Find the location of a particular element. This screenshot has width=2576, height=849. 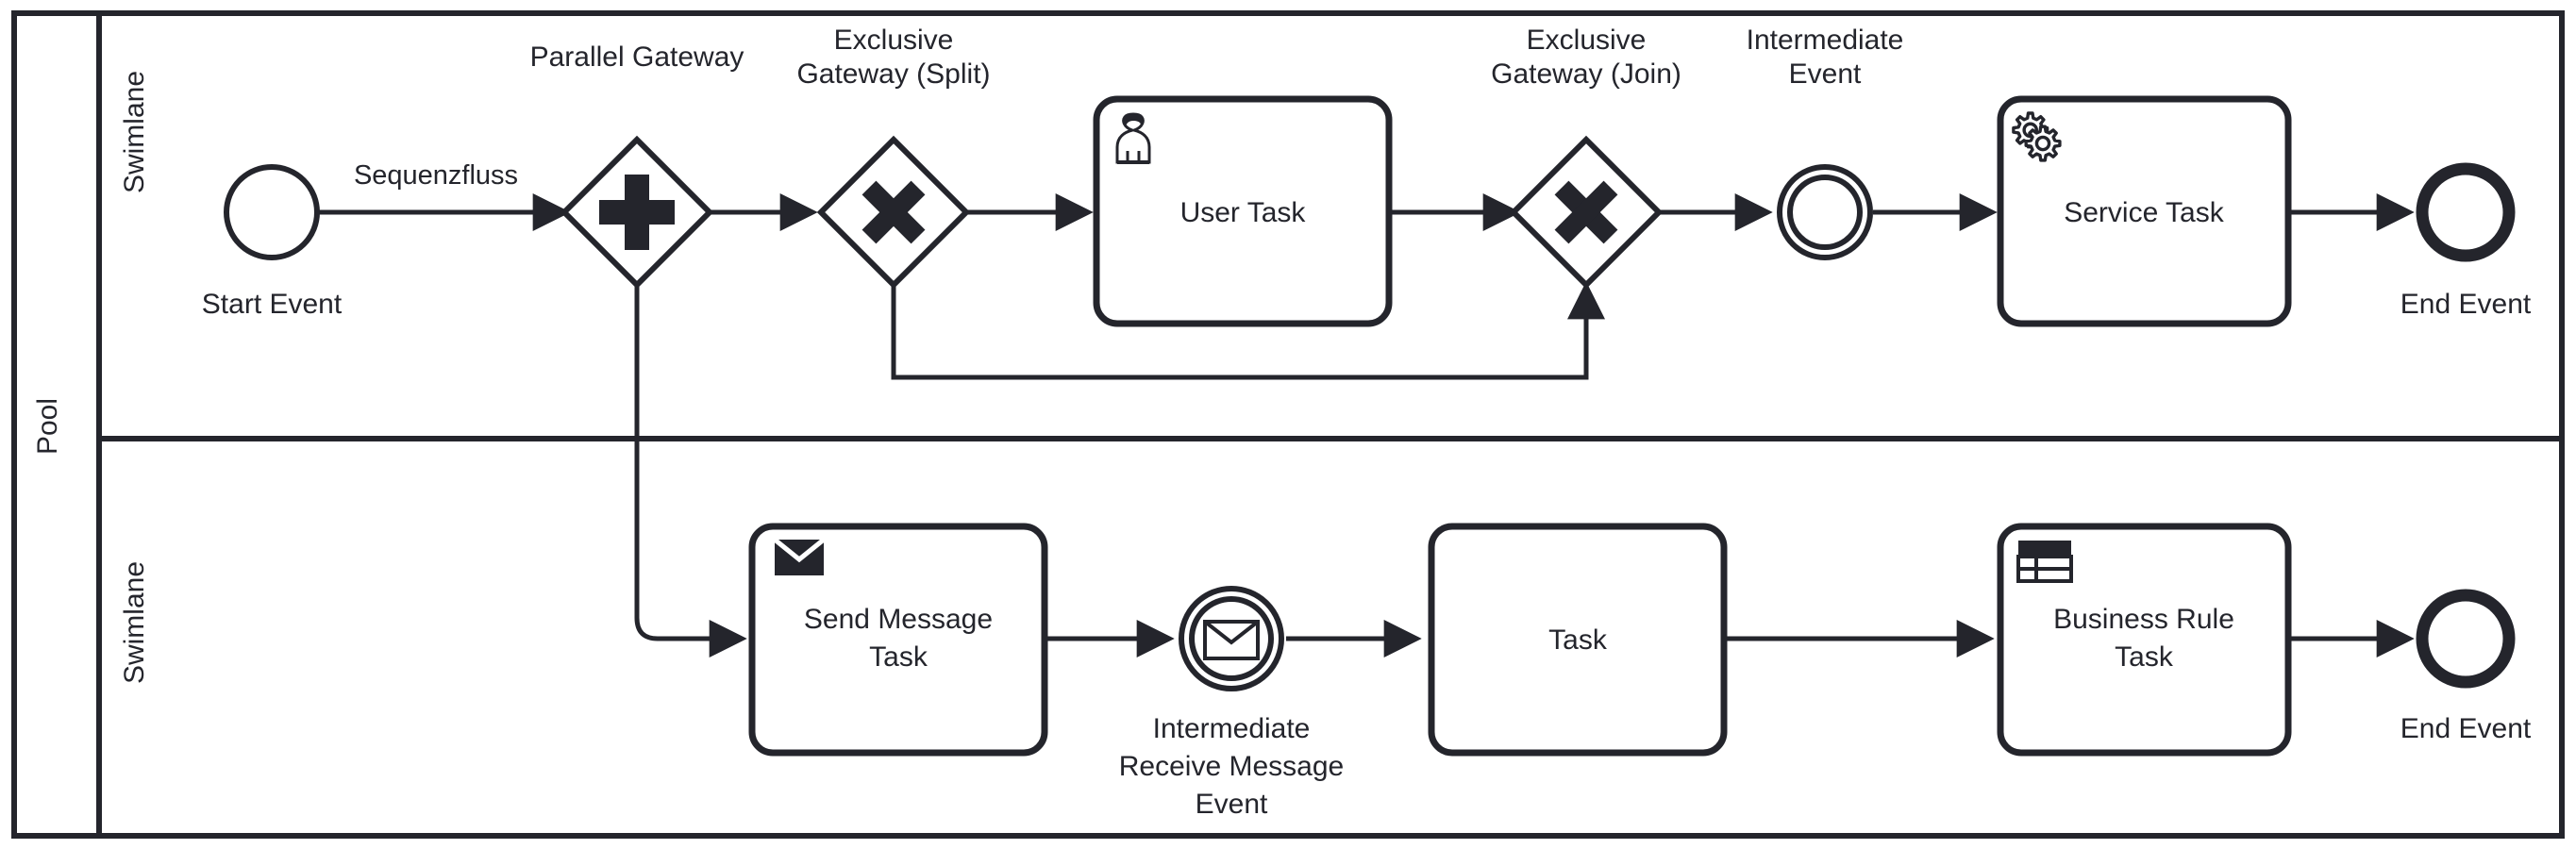

user-task: User Task is located at coordinates (1243, 211).